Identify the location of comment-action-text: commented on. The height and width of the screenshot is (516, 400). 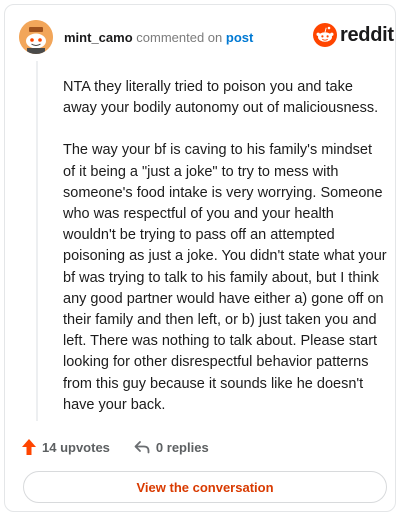
(179, 37).